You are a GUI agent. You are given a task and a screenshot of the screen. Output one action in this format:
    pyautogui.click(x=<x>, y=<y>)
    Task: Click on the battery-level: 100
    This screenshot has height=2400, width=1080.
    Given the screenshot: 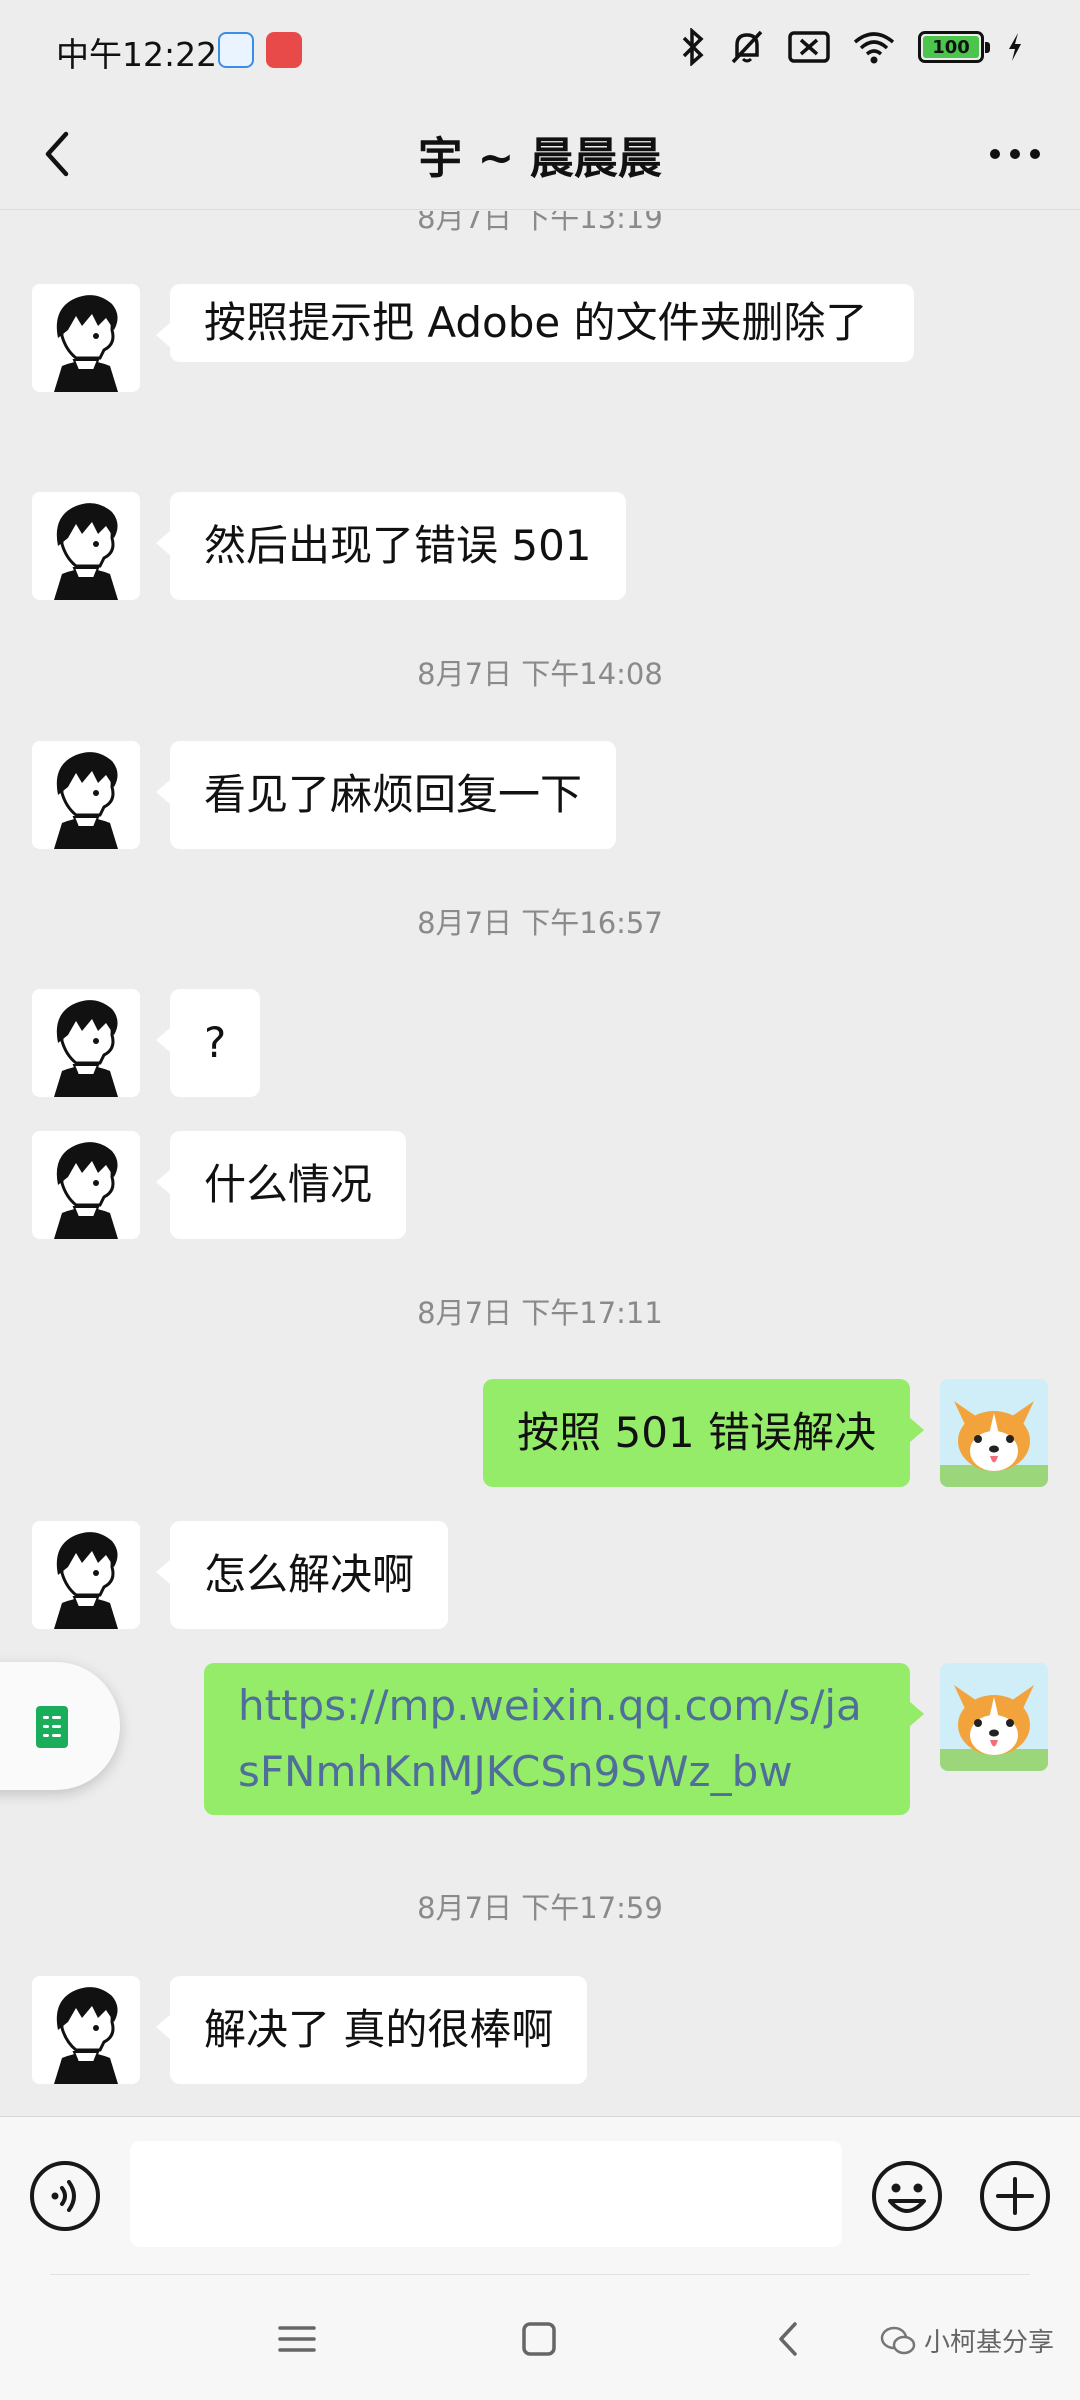 What is the action you would take?
    pyautogui.click(x=951, y=47)
    